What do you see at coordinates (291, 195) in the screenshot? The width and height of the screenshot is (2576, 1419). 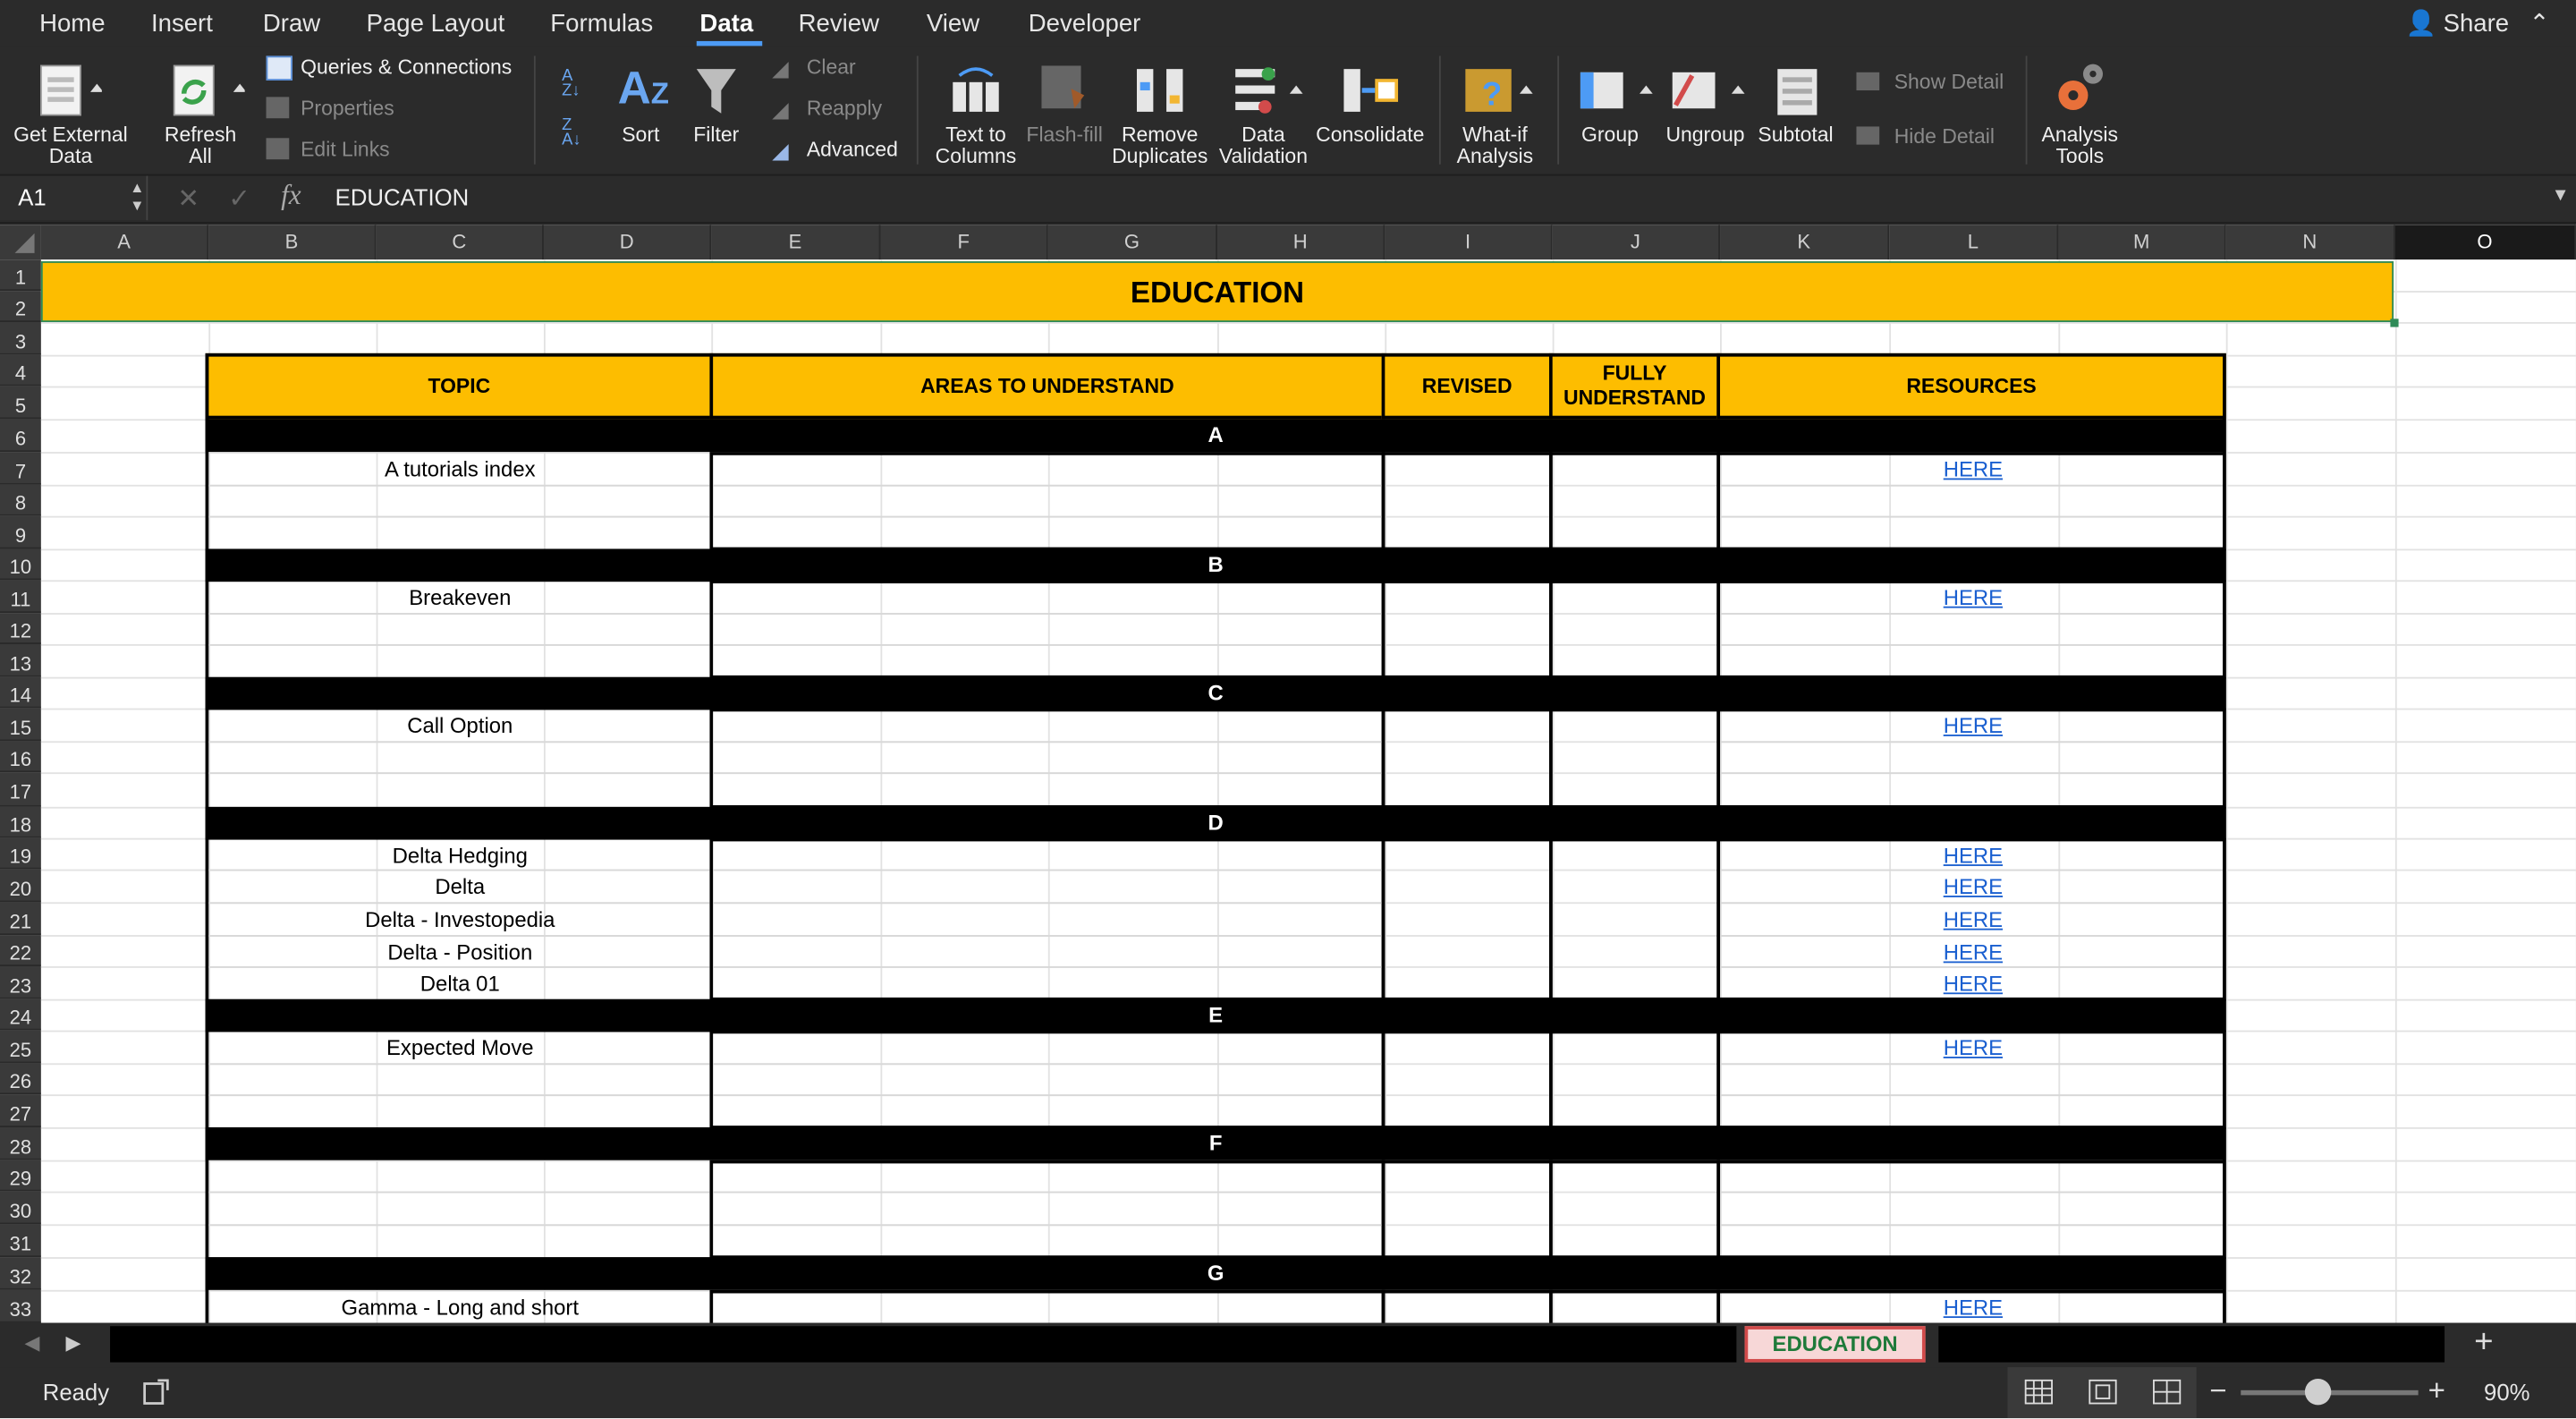 I see `function-icon: fx` at bounding box center [291, 195].